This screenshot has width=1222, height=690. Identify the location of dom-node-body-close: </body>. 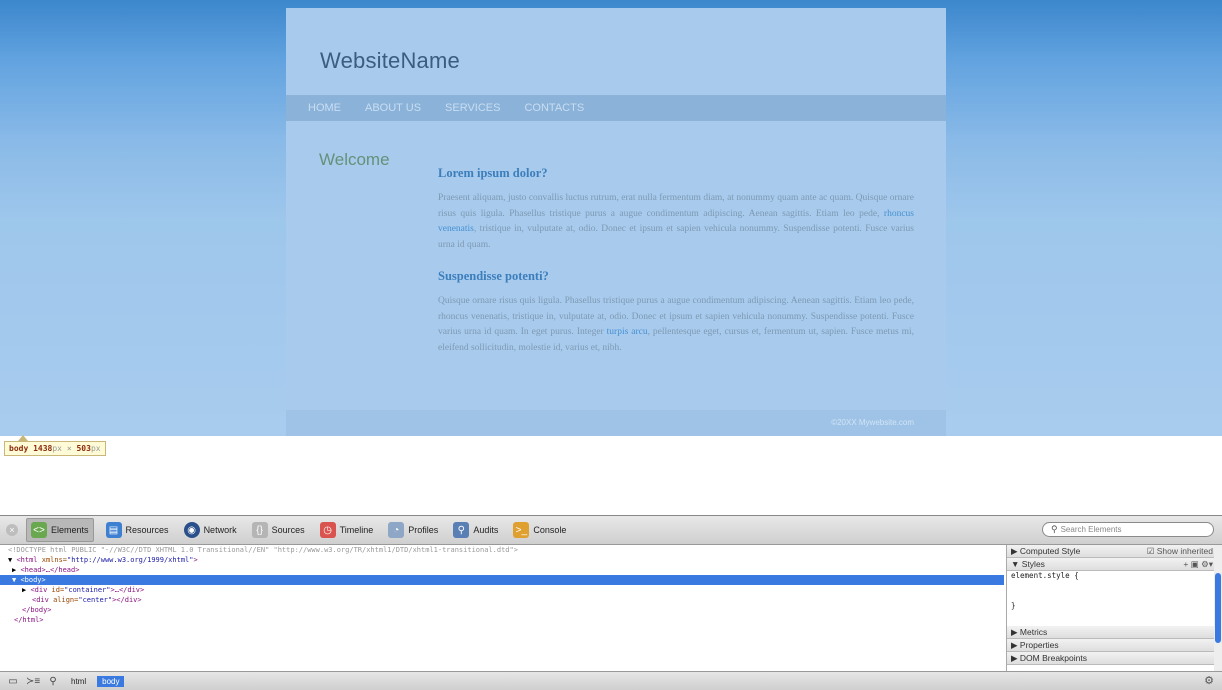
(37, 610).